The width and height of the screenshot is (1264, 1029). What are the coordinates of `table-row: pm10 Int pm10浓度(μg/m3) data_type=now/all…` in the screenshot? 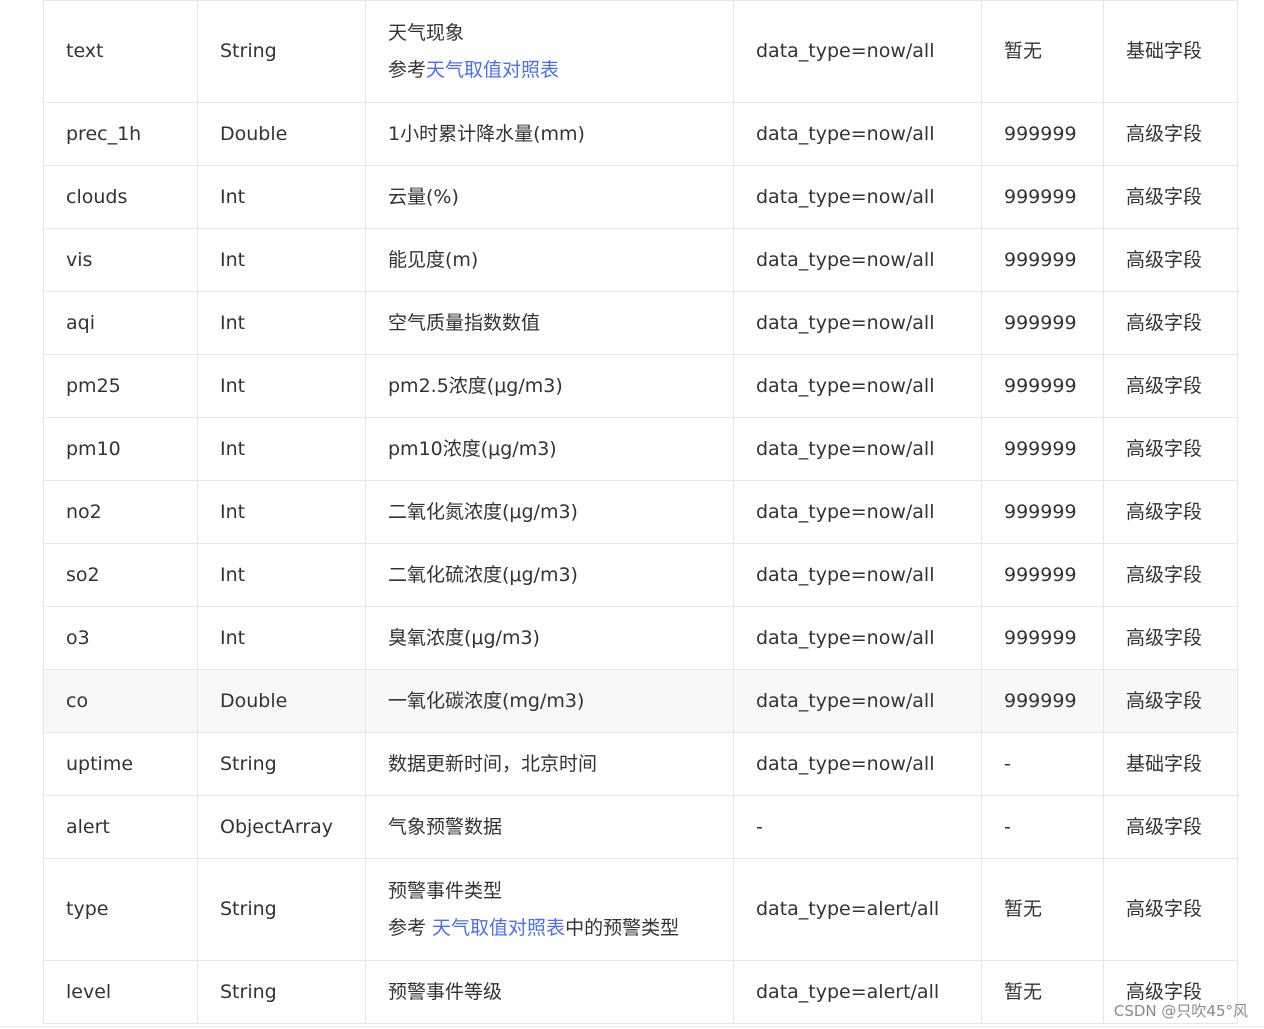 It's located at (640, 449).